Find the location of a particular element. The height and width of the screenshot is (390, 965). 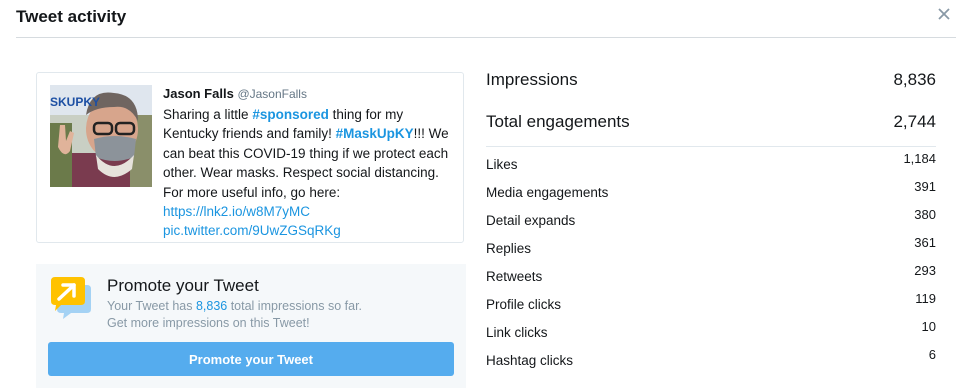

promote-desc-text: total impressions so far. is located at coordinates (295, 306).